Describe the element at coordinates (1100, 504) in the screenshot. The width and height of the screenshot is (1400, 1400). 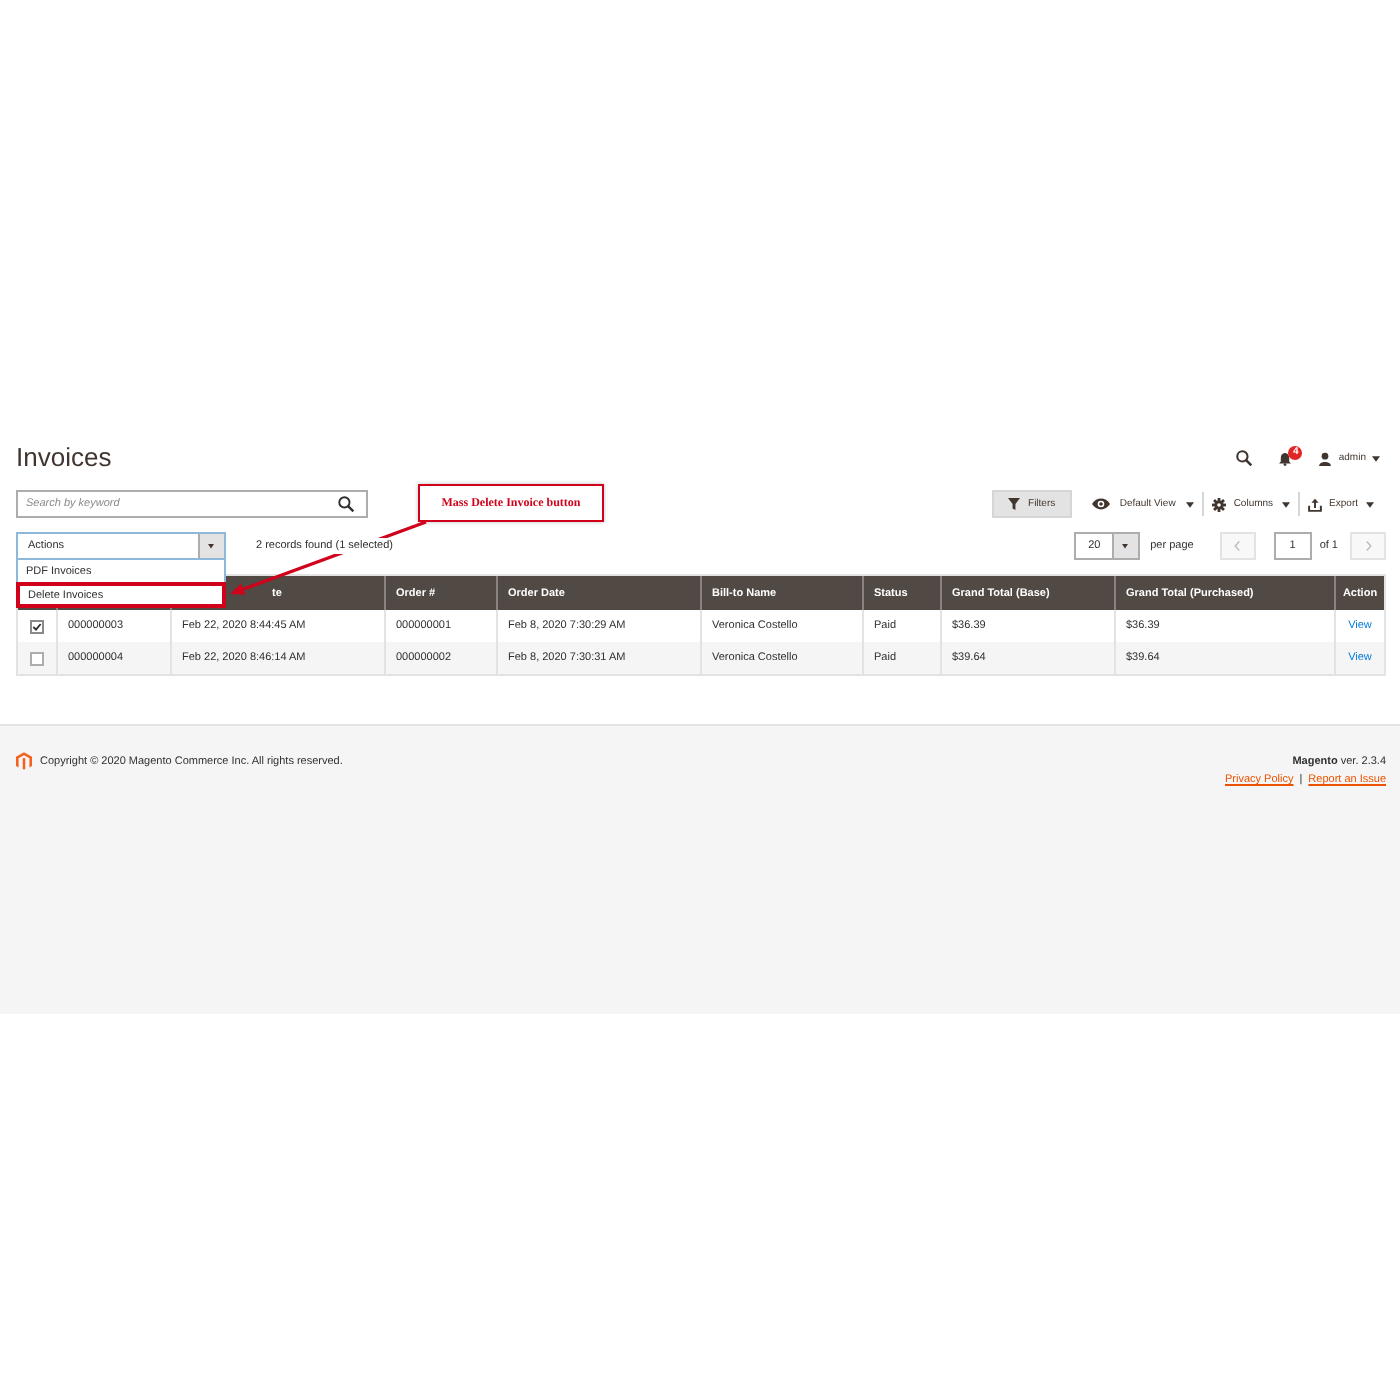
I see `eye-icon` at that location.